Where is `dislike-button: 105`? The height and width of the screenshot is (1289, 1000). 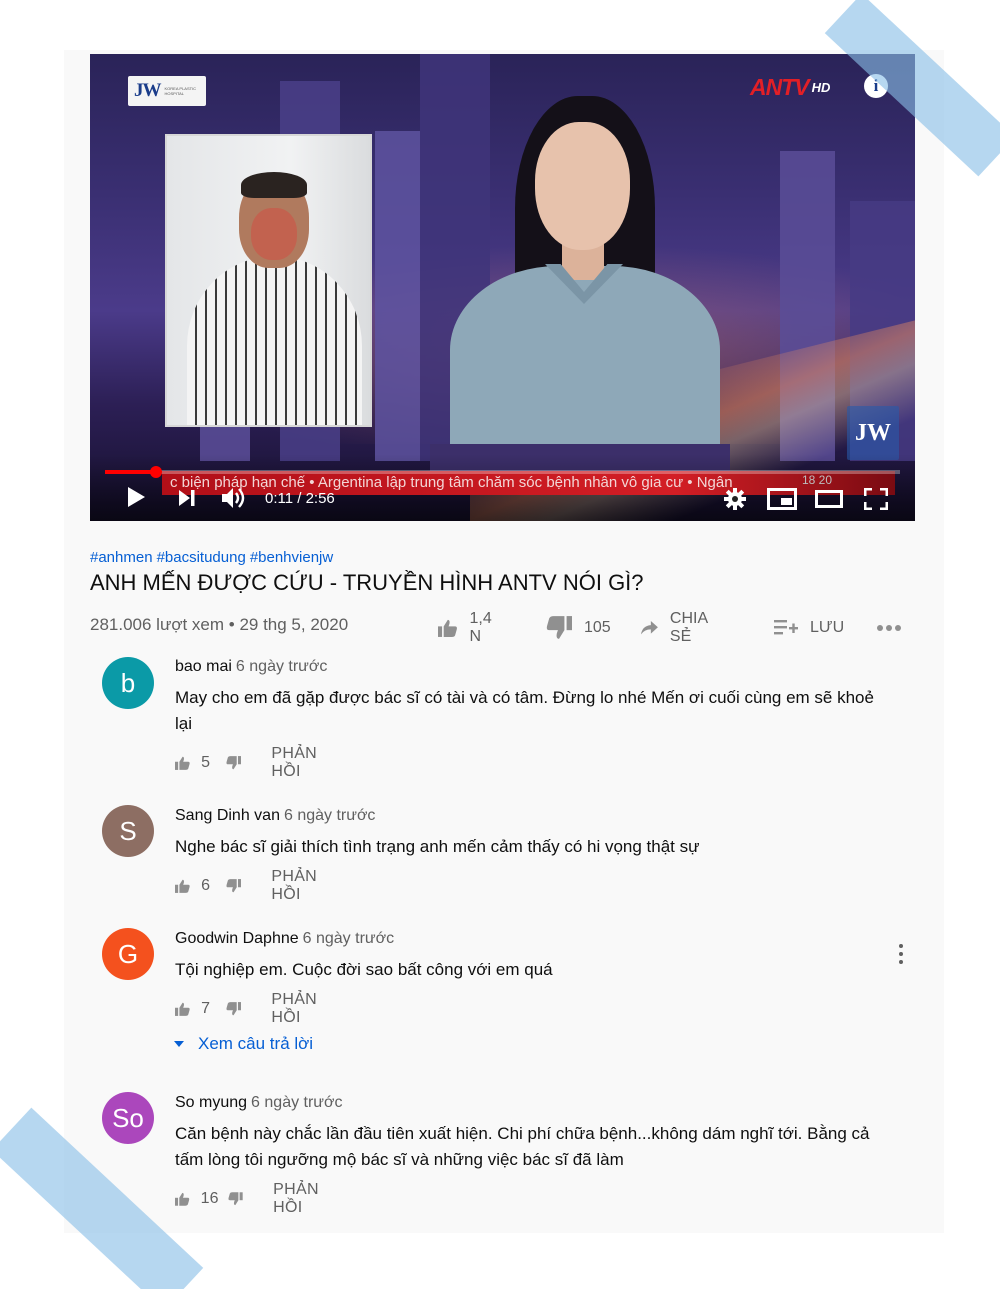
dislike-button: 105 is located at coordinates (578, 628).